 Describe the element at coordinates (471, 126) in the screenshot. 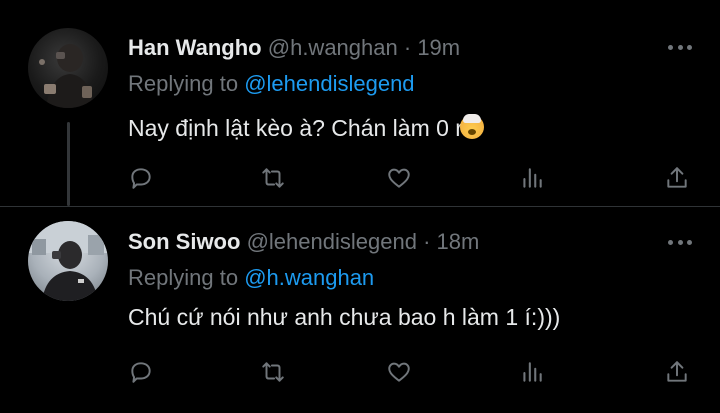

I see `exploding-head-emoji-icon` at that location.